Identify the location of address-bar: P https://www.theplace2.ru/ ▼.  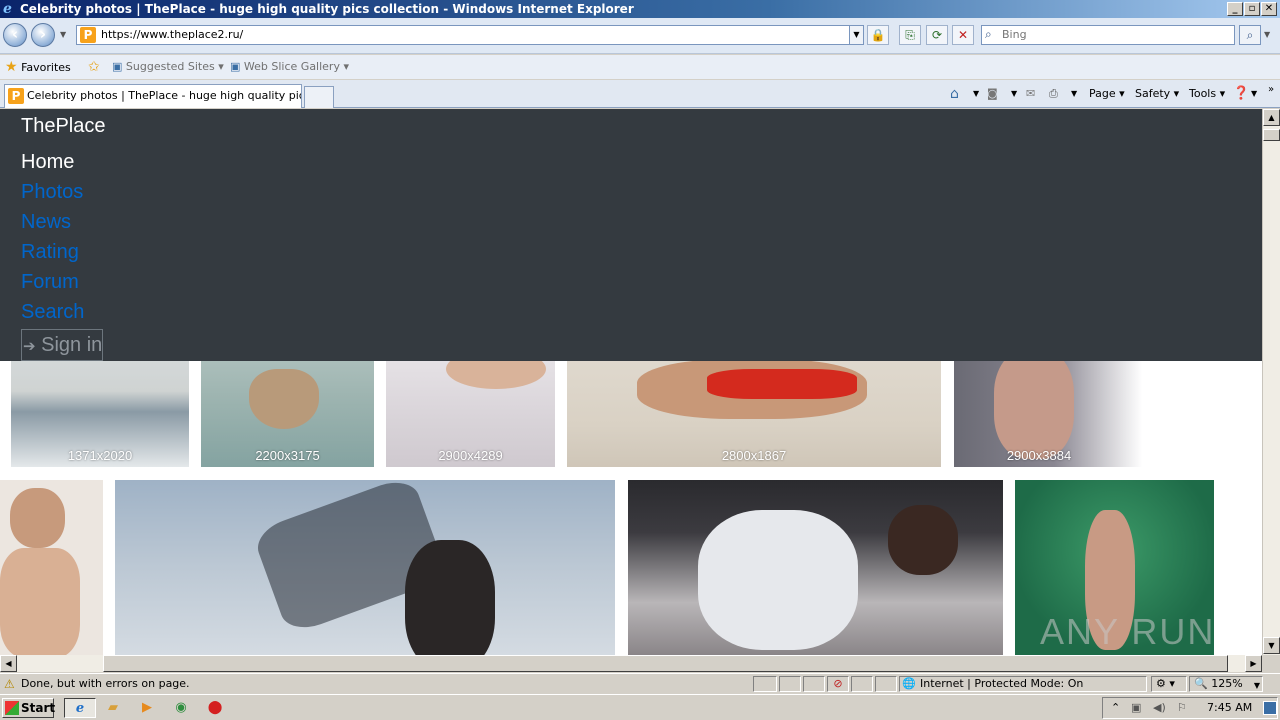
(470, 35).